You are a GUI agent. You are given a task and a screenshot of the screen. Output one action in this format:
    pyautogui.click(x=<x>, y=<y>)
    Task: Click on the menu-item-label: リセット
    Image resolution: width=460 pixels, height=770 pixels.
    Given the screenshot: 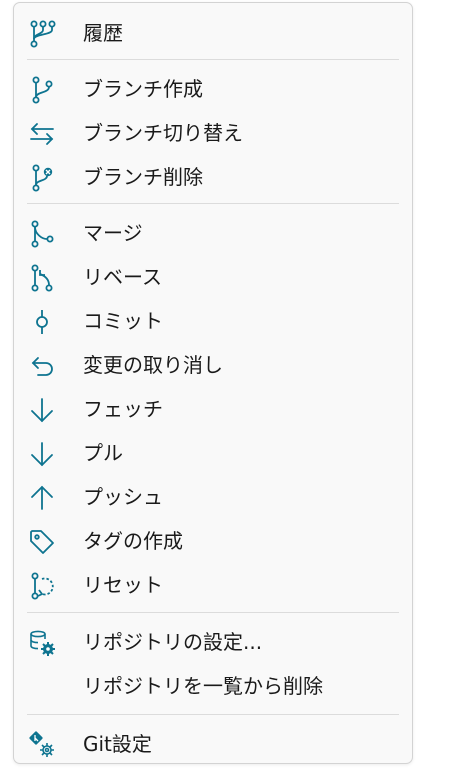 What is the action you would take?
    pyautogui.click(x=123, y=585)
    